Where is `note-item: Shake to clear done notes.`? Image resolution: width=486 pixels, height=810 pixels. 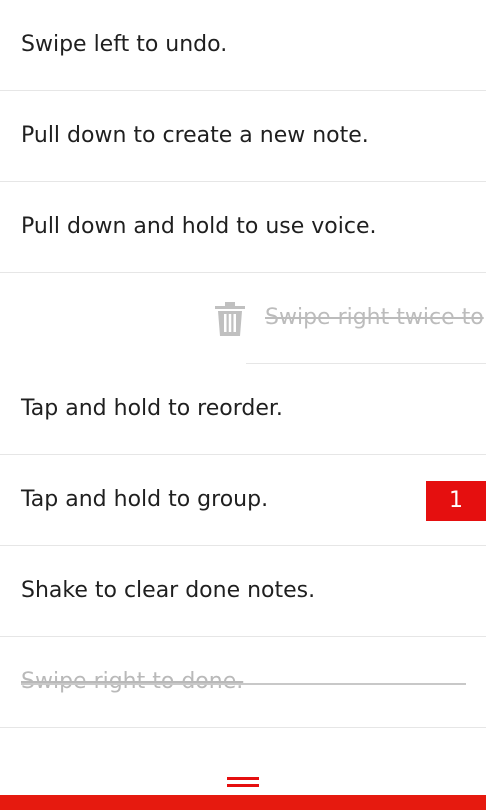 note-item: Shake to clear done notes. is located at coordinates (243, 591).